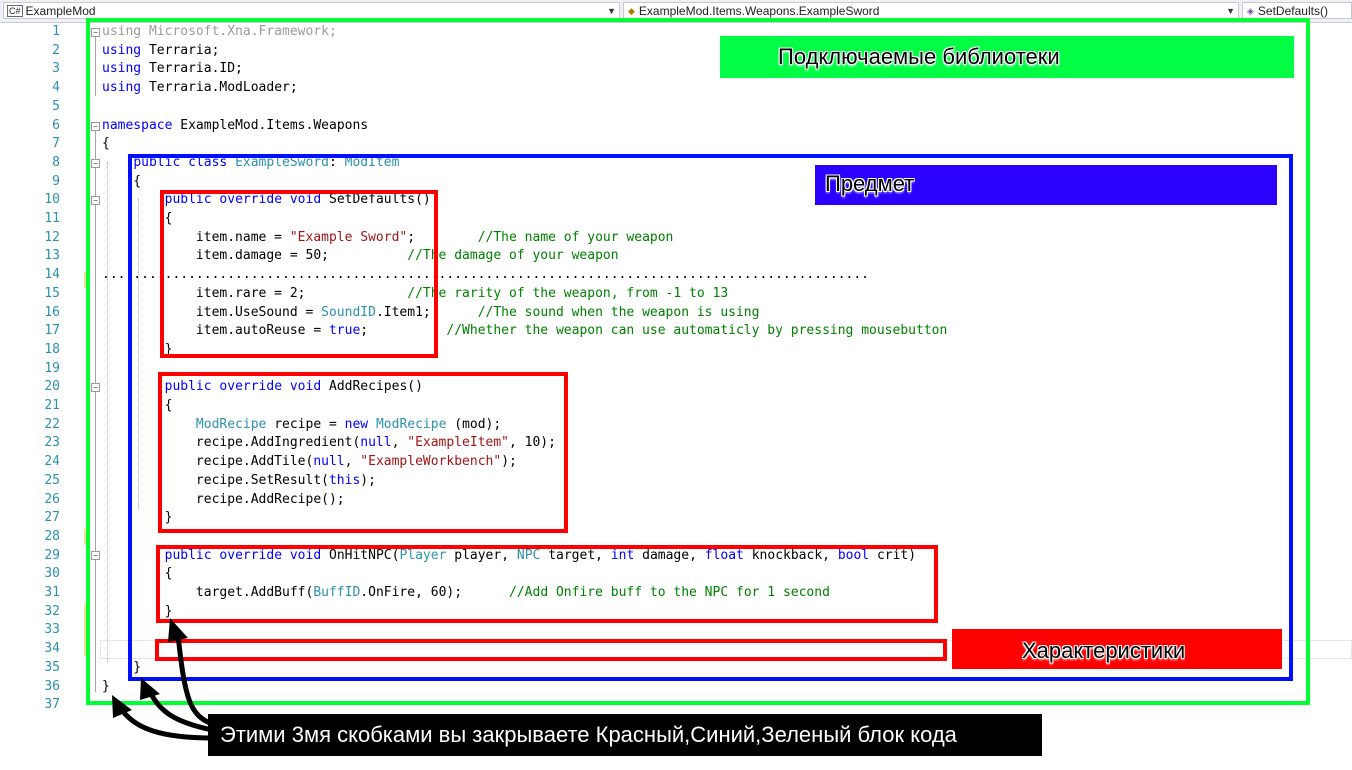  Describe the element at coordinates (52, 592) in the screenshot. I see `line-number: 31` at that location.